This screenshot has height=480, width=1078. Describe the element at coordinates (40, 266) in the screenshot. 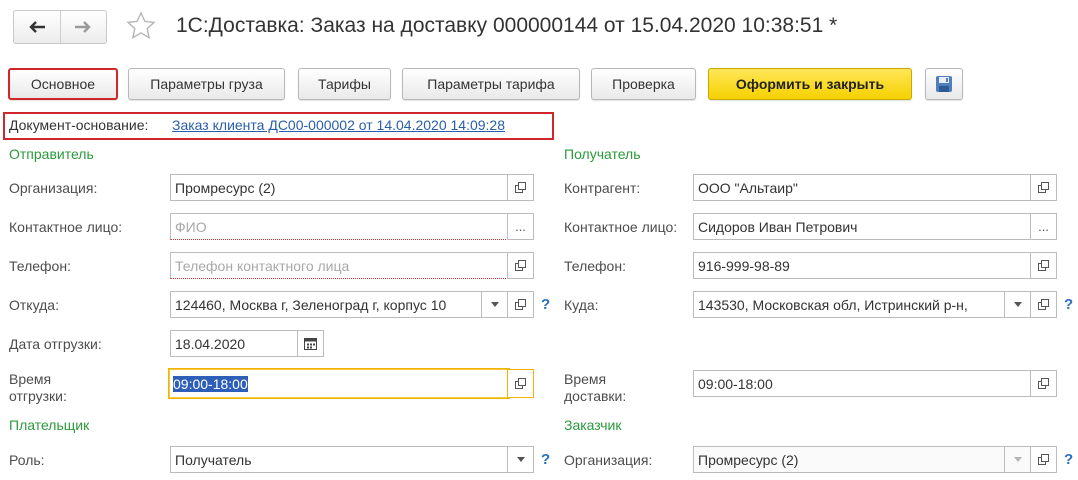

I see `sender-phone-label: Телефон:` at that location.